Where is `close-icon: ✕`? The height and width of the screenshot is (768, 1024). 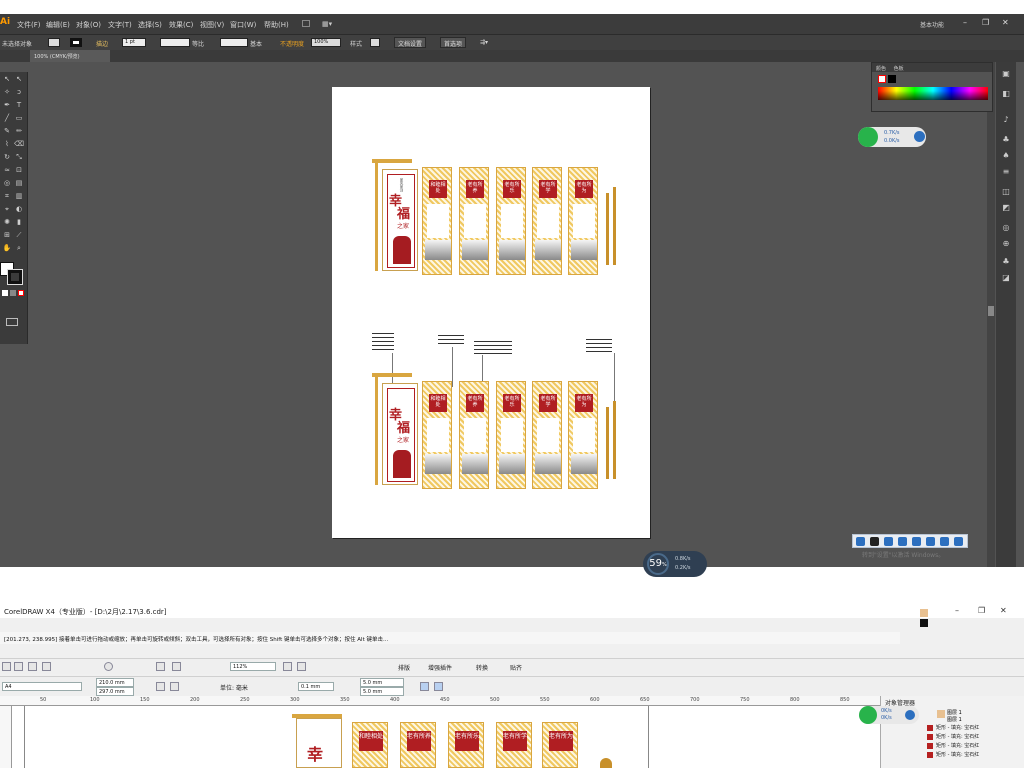 close-icon: ✕ is located at coordinates (1005, 22).